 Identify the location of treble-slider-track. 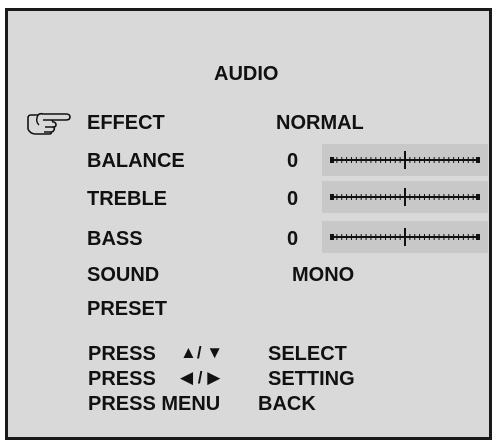
(405, 197).